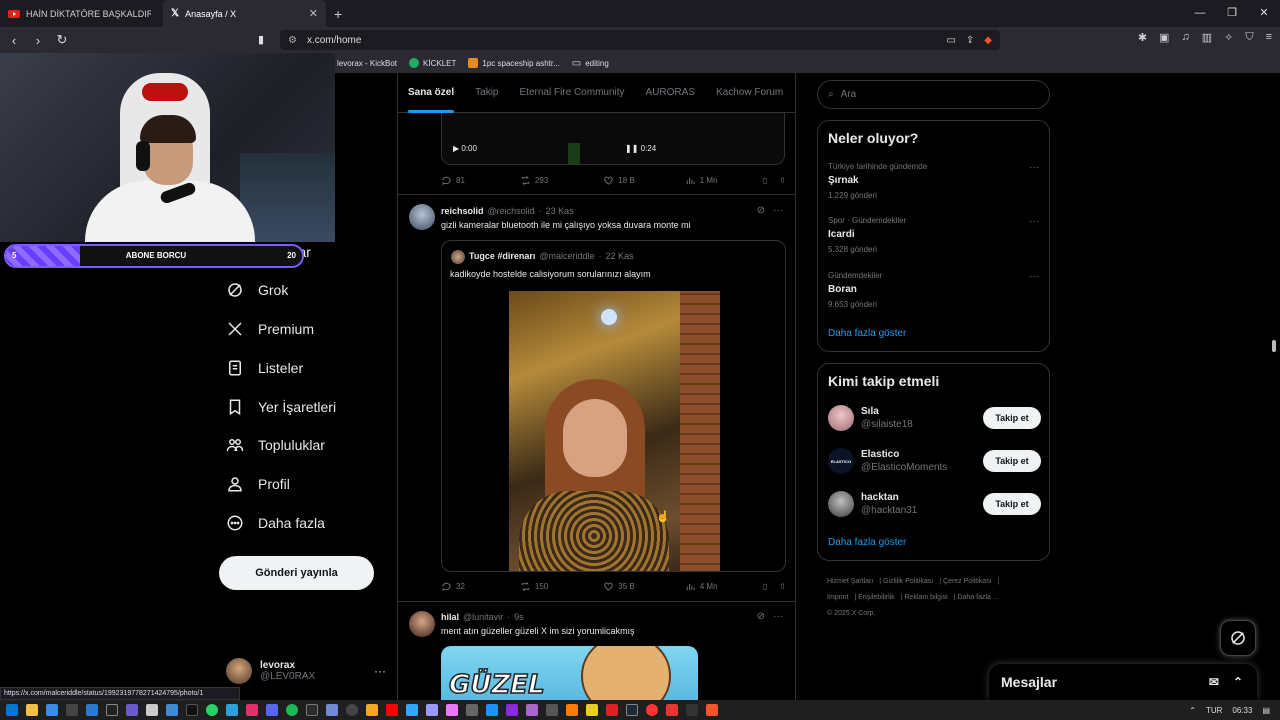 The height and width of the screenshot is (720, 1280). What do you see at coordinates (450, 617) in the screenshot?
I see `post-author-name: hilal` at bounding box center [450, 617].